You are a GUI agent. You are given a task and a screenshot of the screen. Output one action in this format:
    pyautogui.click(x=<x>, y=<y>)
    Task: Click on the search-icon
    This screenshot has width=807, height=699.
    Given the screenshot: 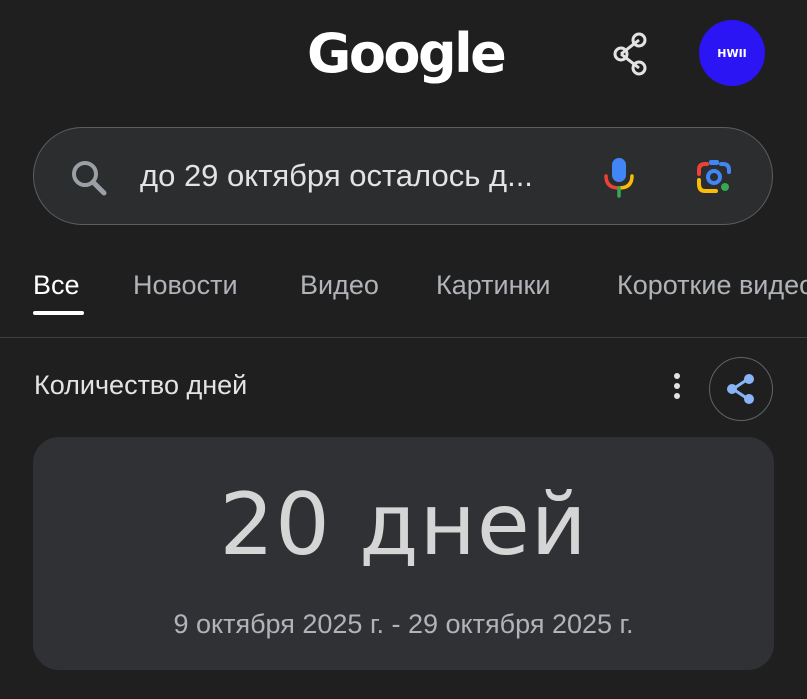 What is the action you would take?
    pyautogui.click(x=89, y=178)
    